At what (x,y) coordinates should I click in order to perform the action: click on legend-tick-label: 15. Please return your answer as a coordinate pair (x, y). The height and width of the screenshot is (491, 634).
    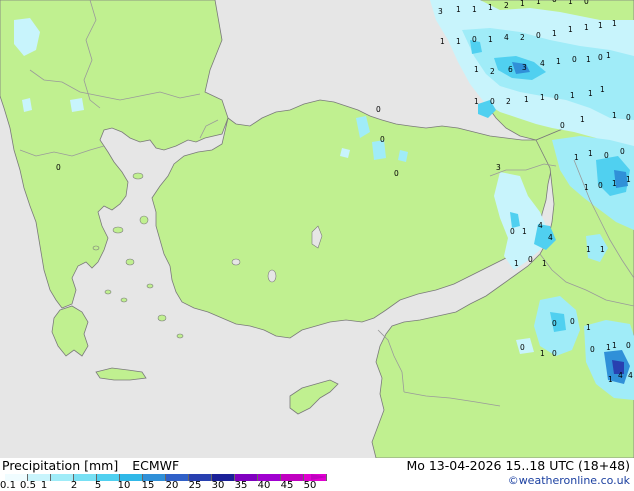
    Looking at the image, I should click on (148, 485).